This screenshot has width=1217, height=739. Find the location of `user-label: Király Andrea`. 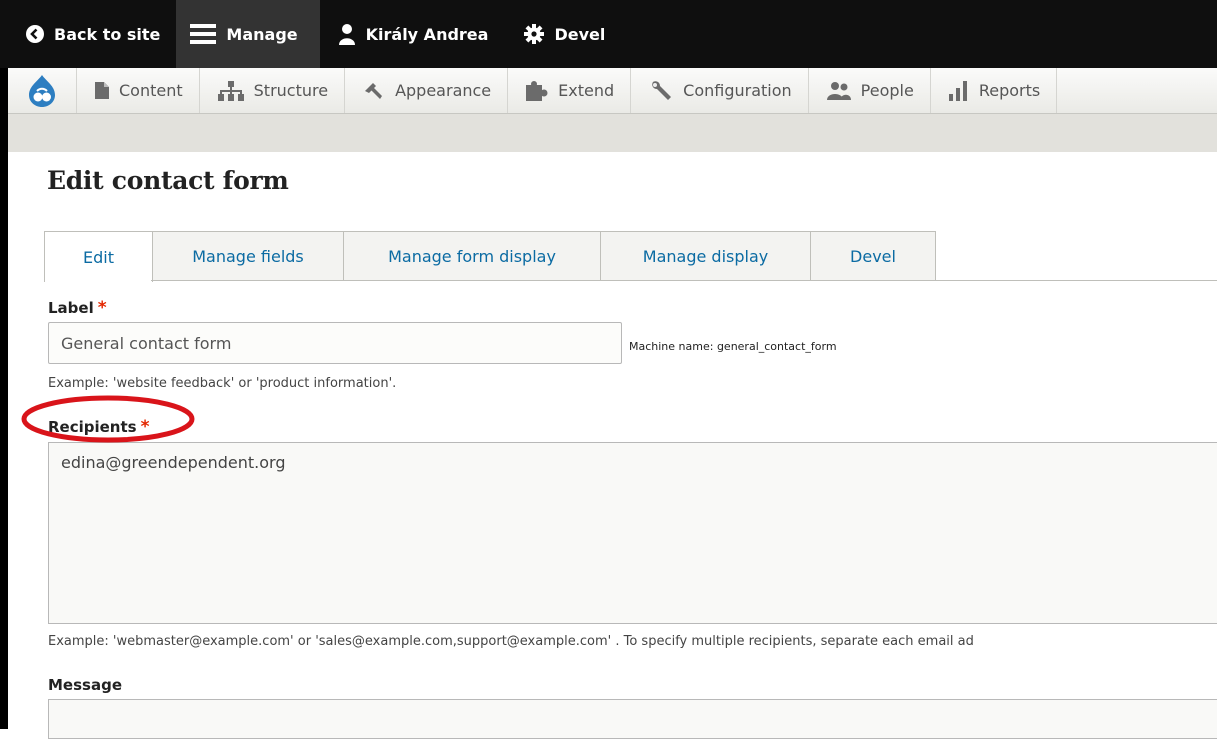

user-label: Király Andrea is located at coordinates (427, 34).